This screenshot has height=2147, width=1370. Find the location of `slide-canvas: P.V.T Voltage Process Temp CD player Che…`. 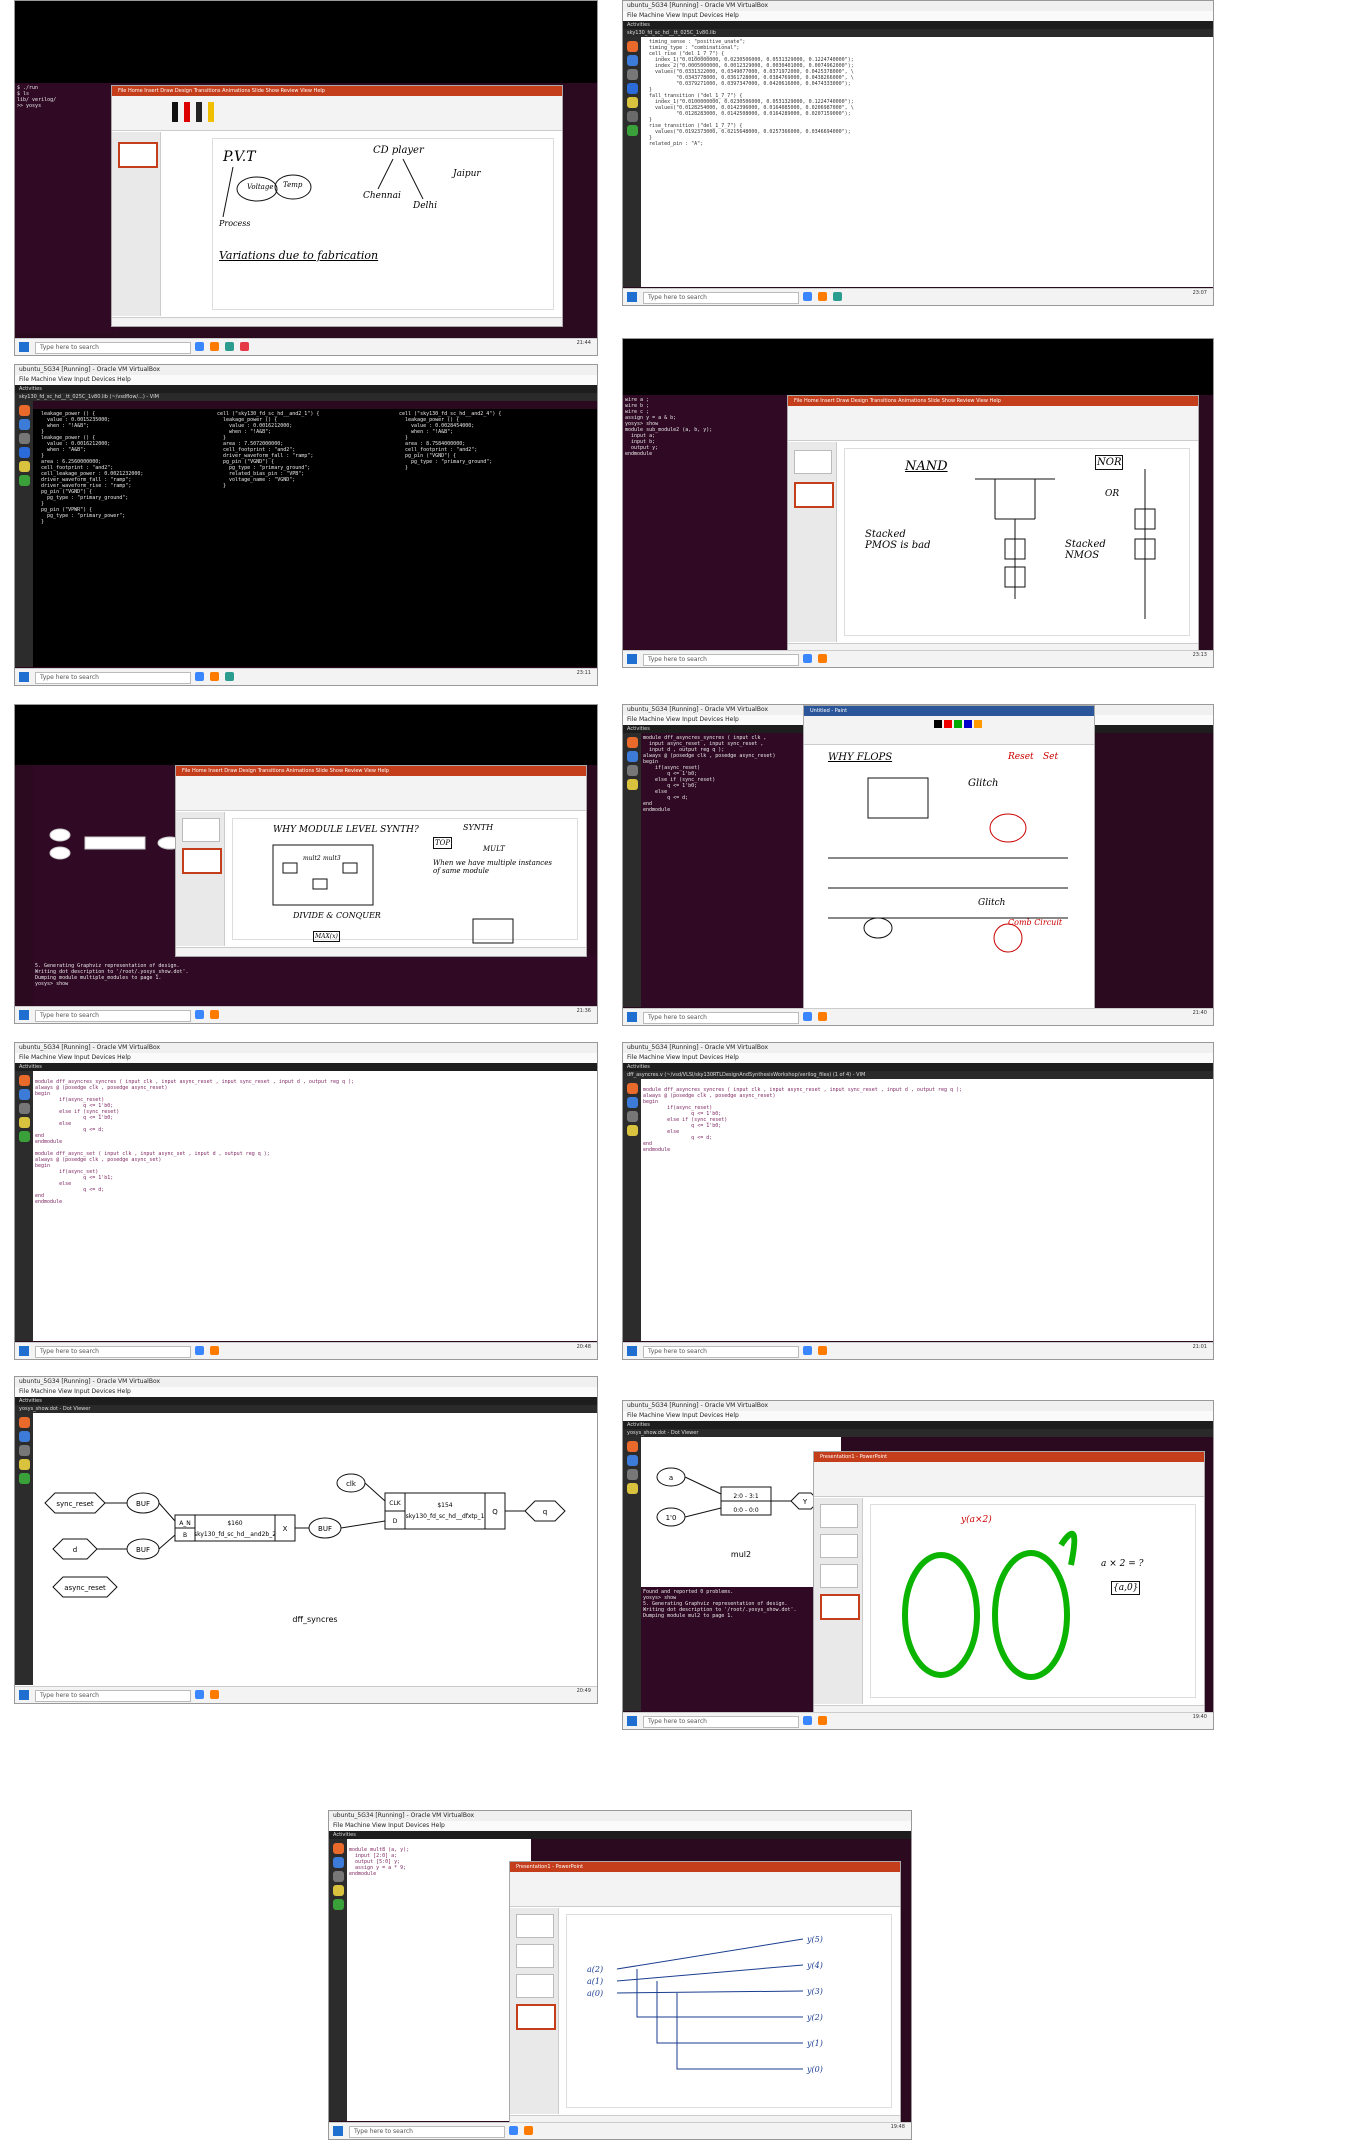

slide-canvas: P.V.T Voltage Process Temp CD player Che… is located at coordinates (383, 224).